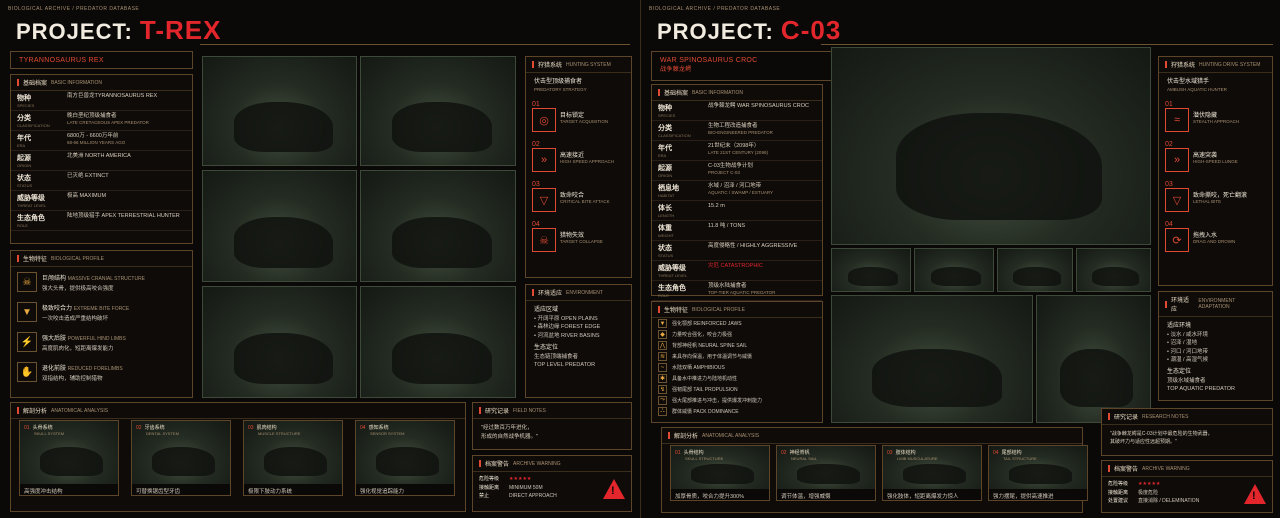  I want to click on anatomy-card: 02 牙齿系统 DENTAL SYSTEM 可替换锯齿型牙齿, so click(181, 458).